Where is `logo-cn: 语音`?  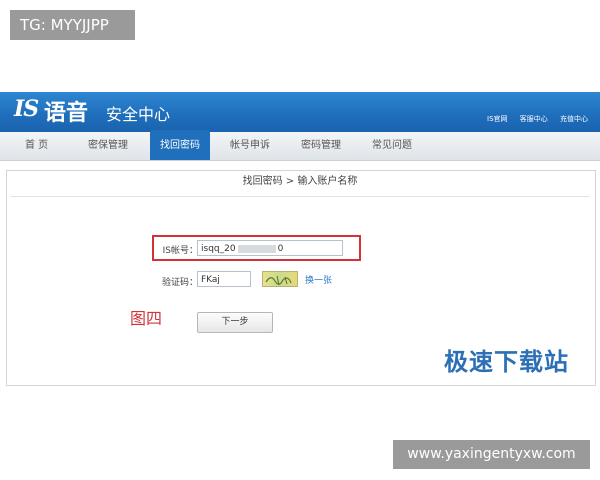 logo-cn: 语音 is located at coordinates (66, 113).